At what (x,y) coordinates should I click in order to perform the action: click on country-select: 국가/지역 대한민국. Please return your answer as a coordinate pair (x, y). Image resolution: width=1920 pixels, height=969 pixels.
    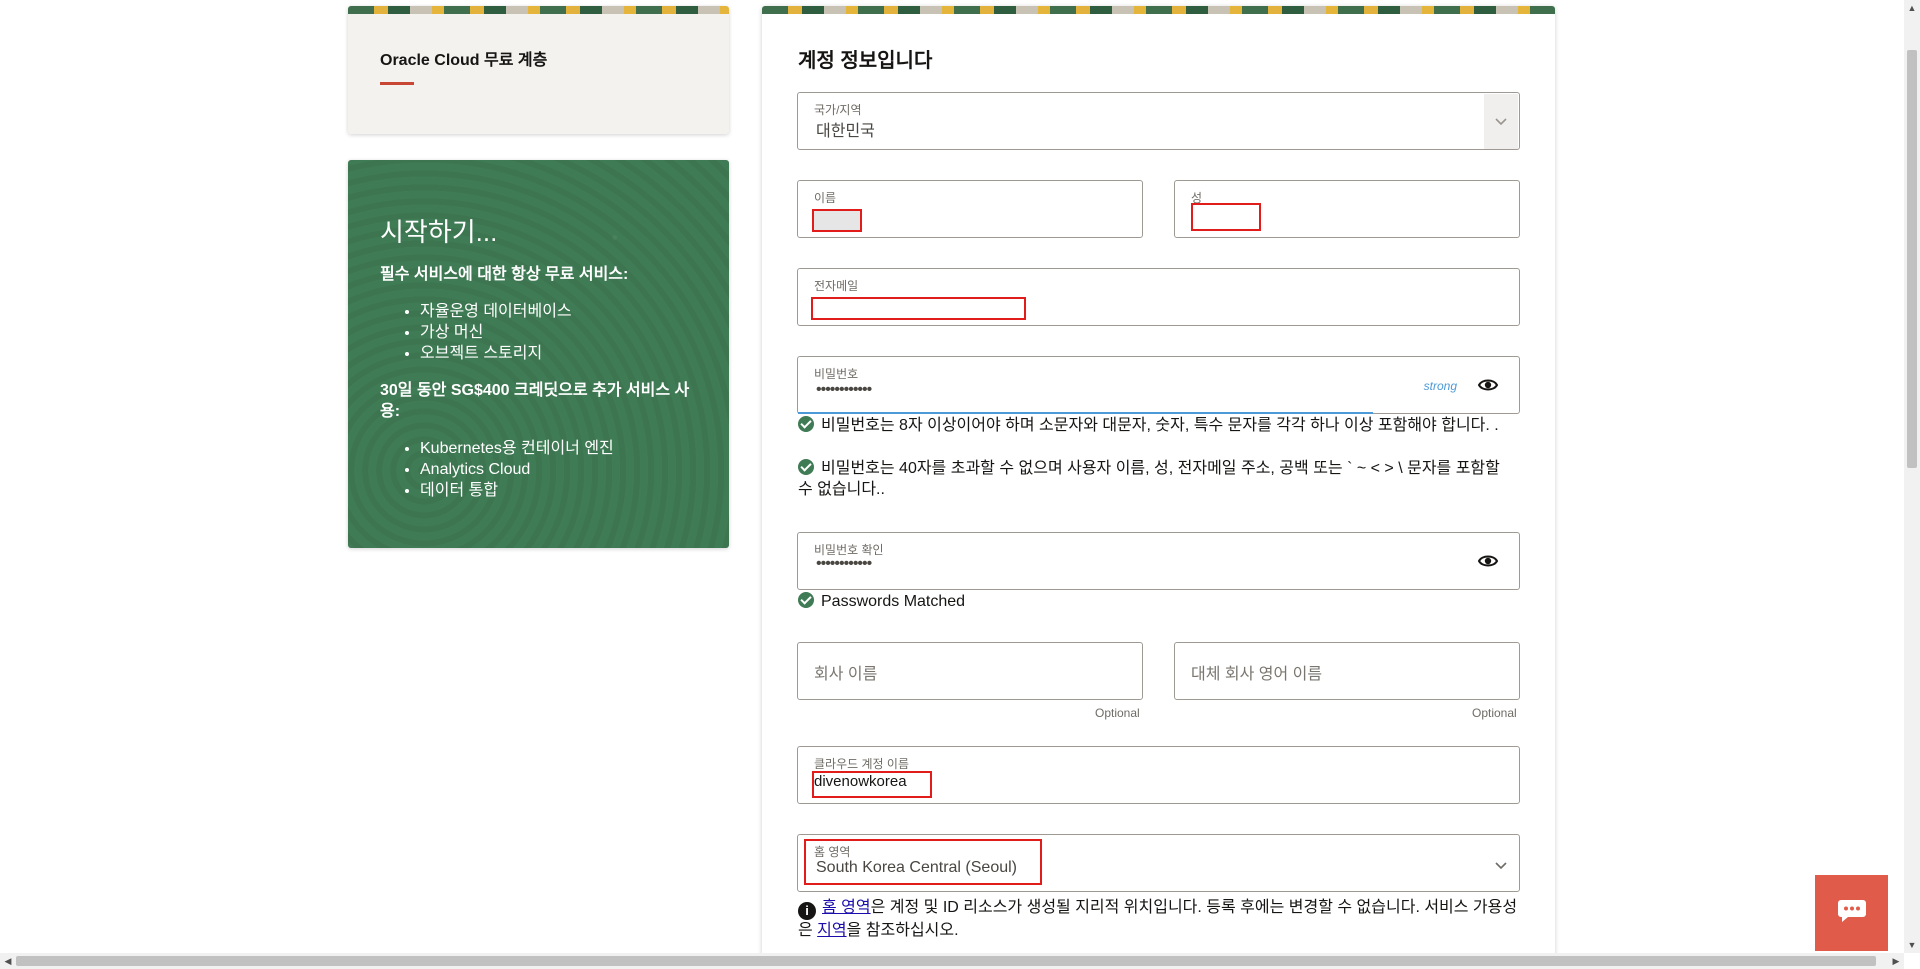
    Looking at the image, I should click on (1158, 121).